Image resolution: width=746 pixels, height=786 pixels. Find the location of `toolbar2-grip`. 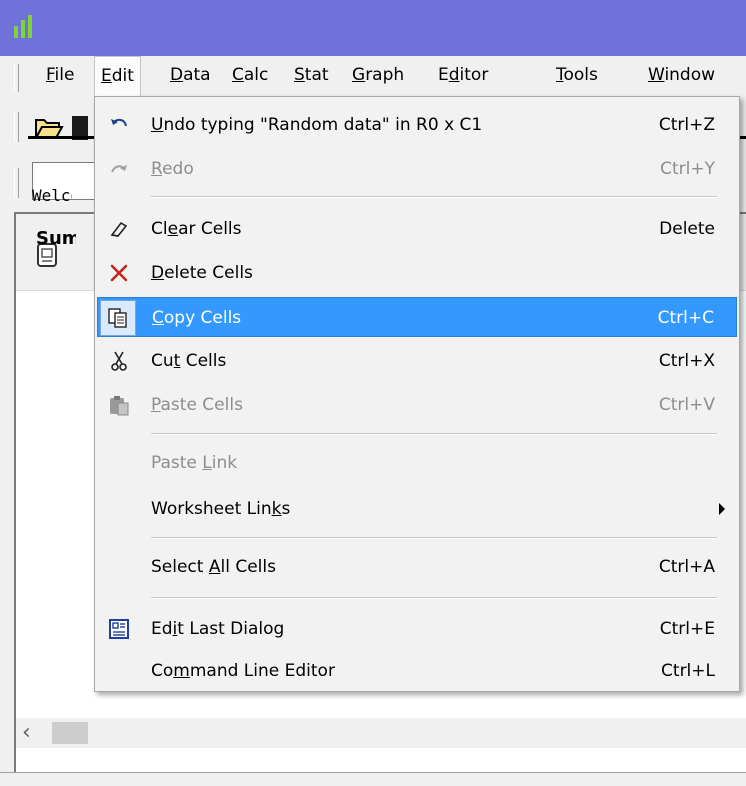

toolbar2-grip is located at coordinates (16, 183).